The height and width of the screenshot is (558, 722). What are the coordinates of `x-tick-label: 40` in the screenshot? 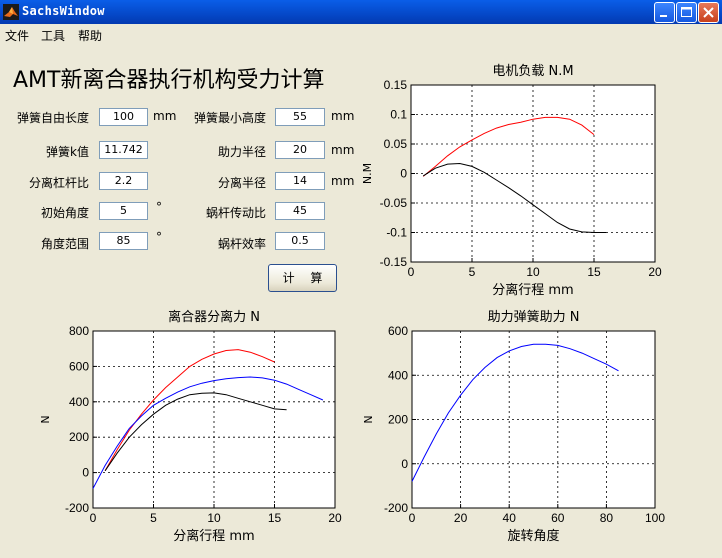 It's located at (510, 518).